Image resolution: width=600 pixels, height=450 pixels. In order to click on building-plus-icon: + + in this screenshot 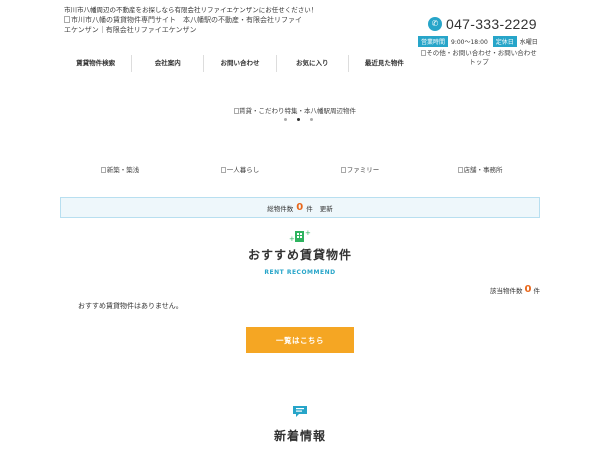, I will do `click(300, 236)`.